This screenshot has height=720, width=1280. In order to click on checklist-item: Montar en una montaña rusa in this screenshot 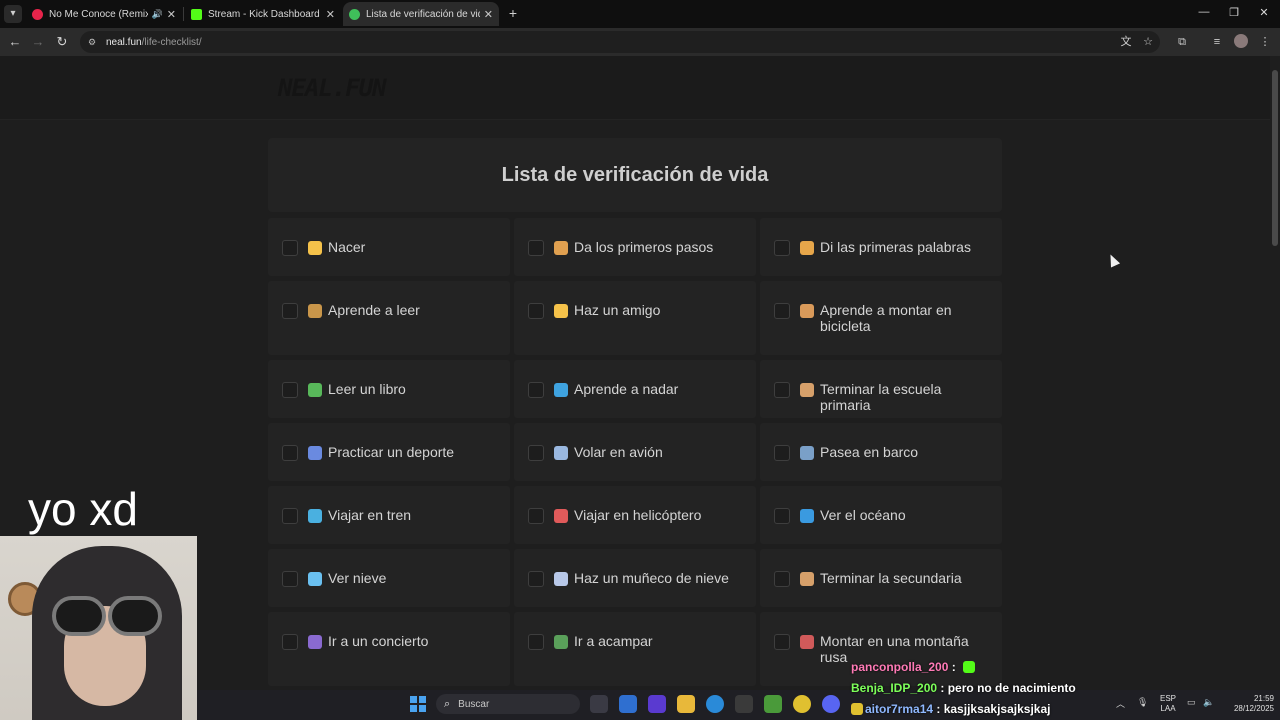, I will do `click(881, 649)`.